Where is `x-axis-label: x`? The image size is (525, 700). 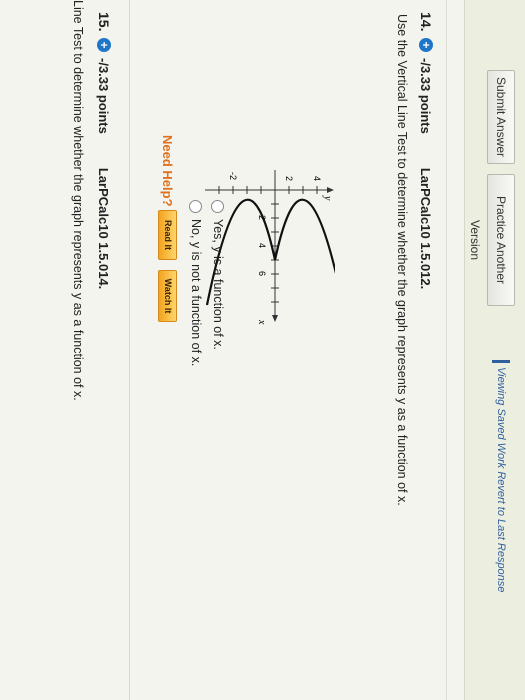 x-axis-label: x is located at coordinates (261, 322).